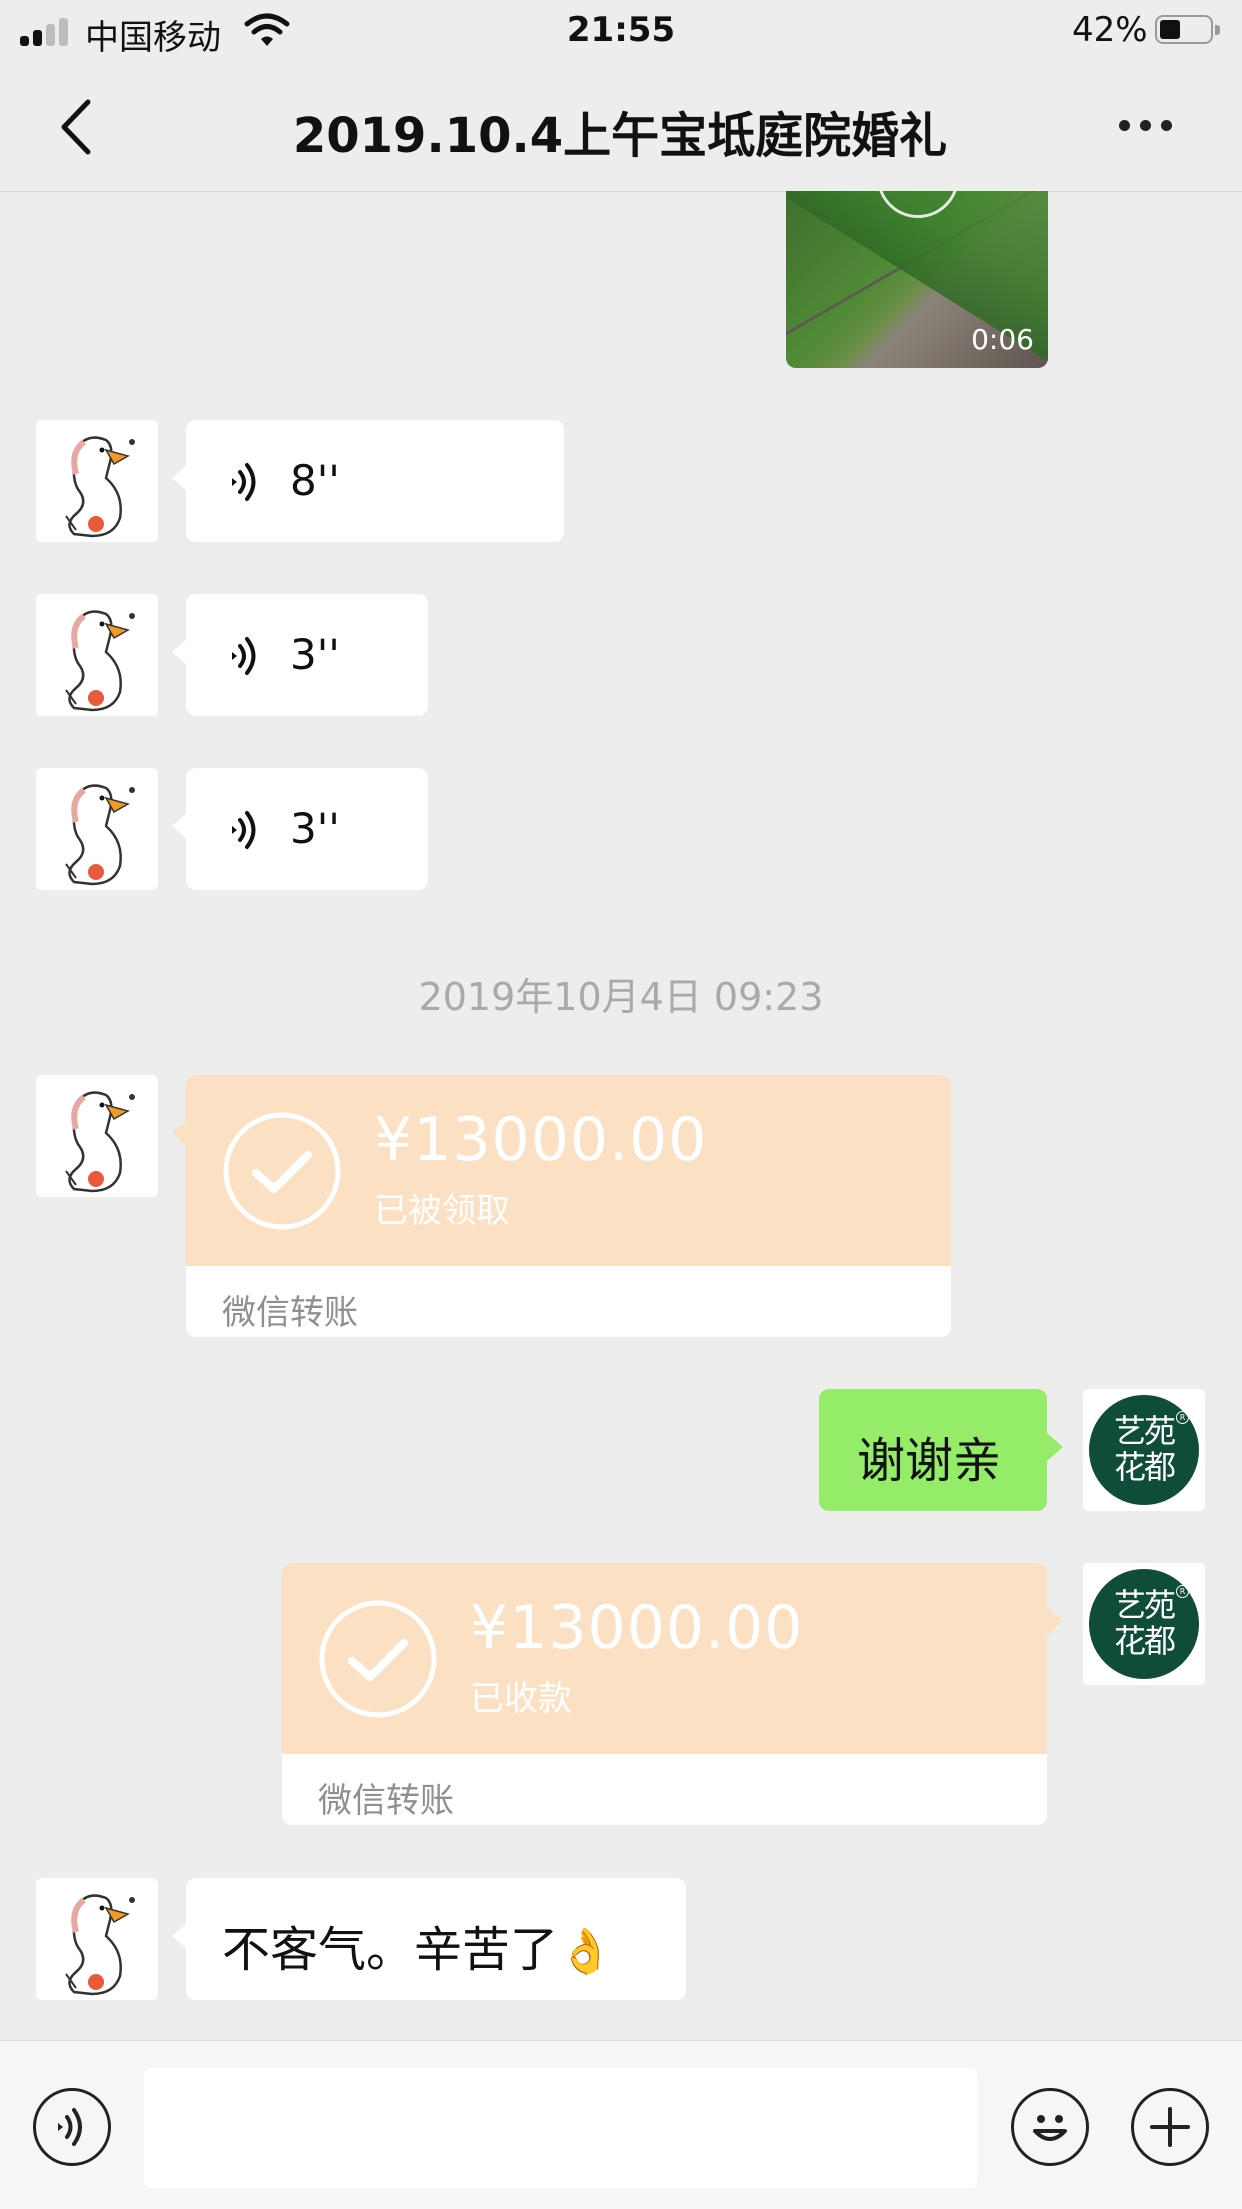 This screenshot has width=1242, height=2209. I want to click on voice-duration: 8'', so click(315, 480).